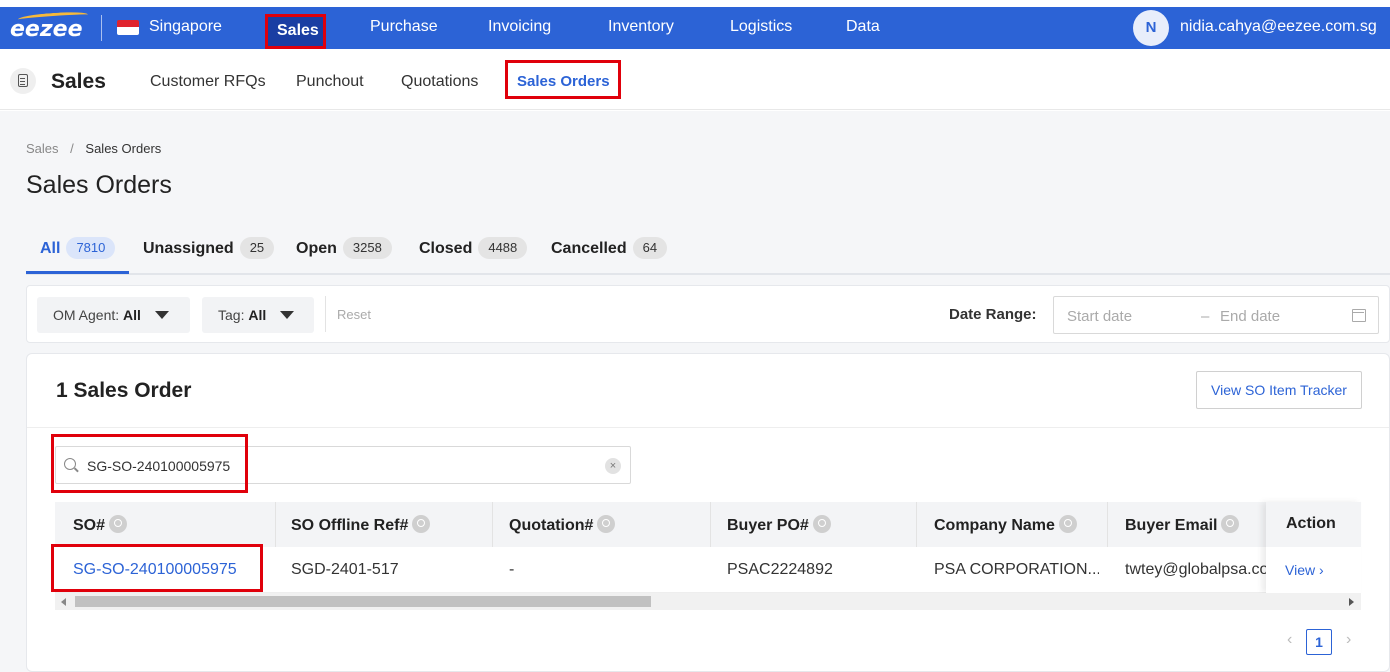  What do you see at coordinates (367, 248) in the screenshot?
I see `tab-open-count: 3258` at bounding box center [367, 248].